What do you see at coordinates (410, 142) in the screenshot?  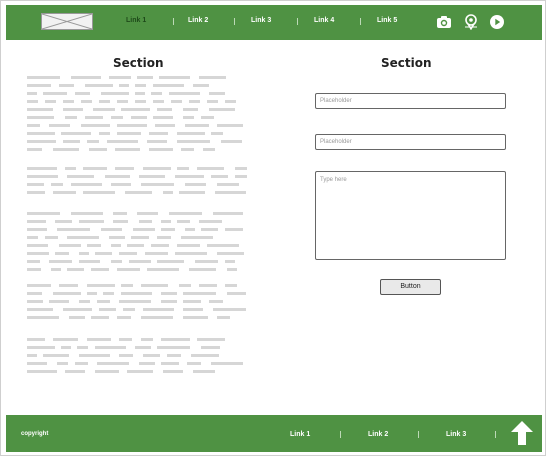 I see `placeholder-input-2: Placeholder` at bounding box center [410, 142].